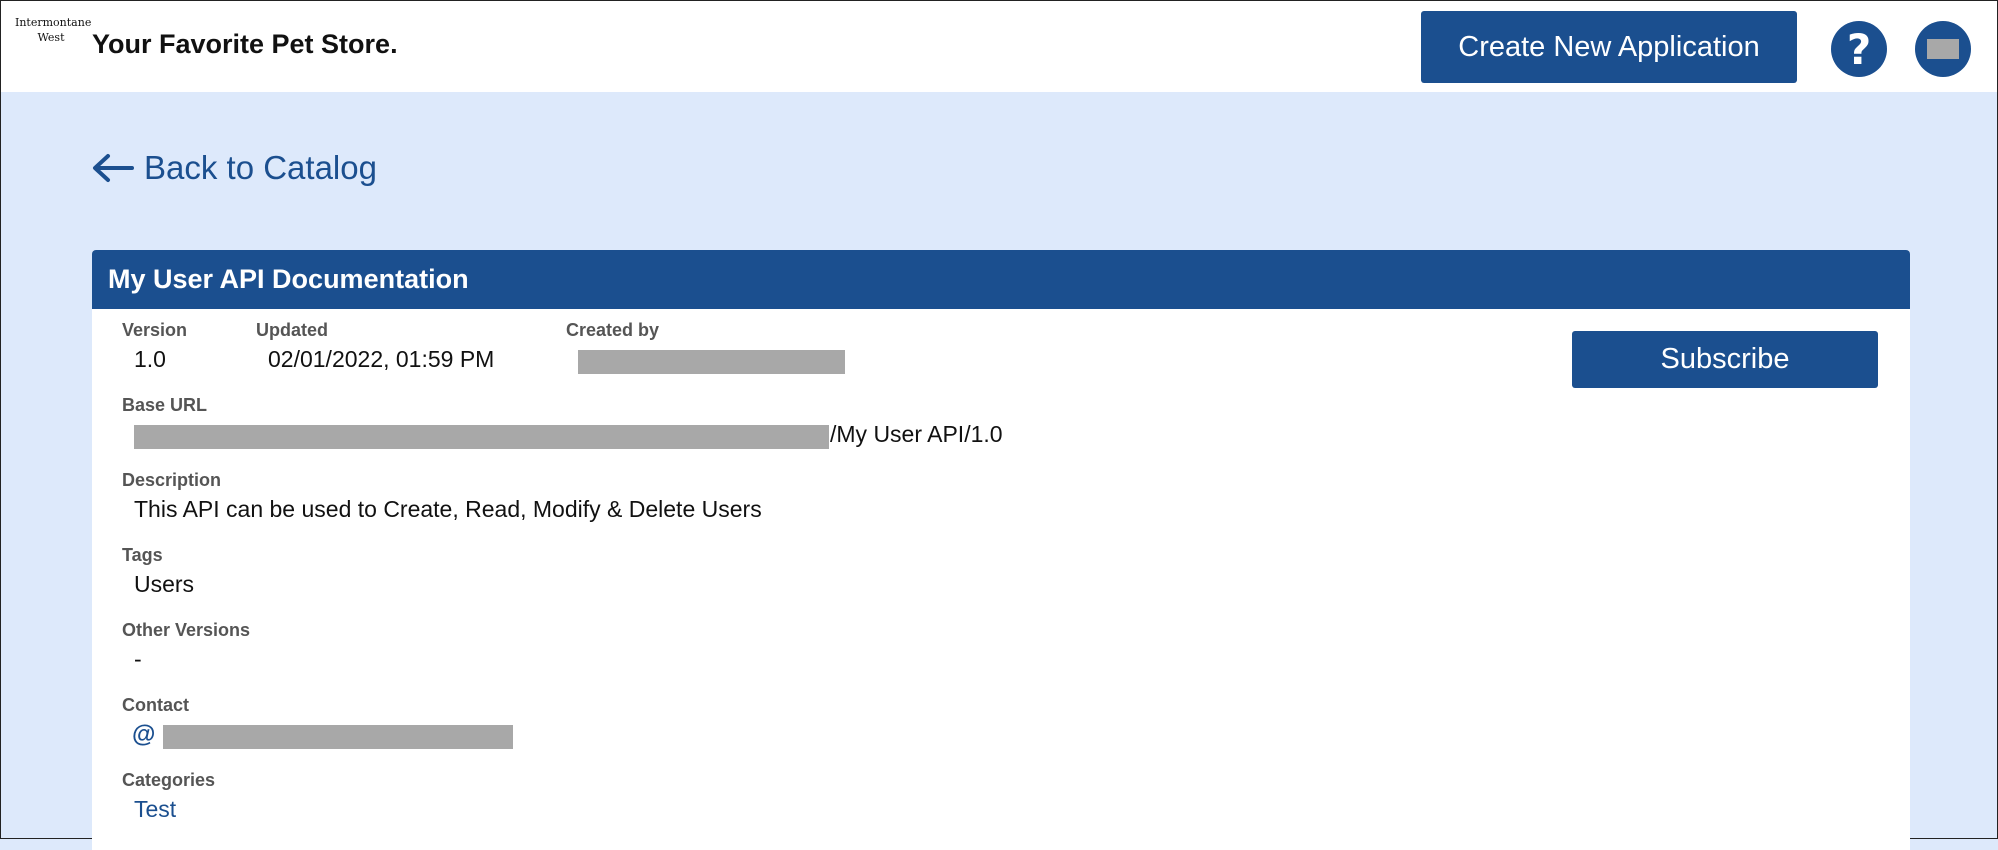  I want to click on contact-label: Contact, so click(155, 705).